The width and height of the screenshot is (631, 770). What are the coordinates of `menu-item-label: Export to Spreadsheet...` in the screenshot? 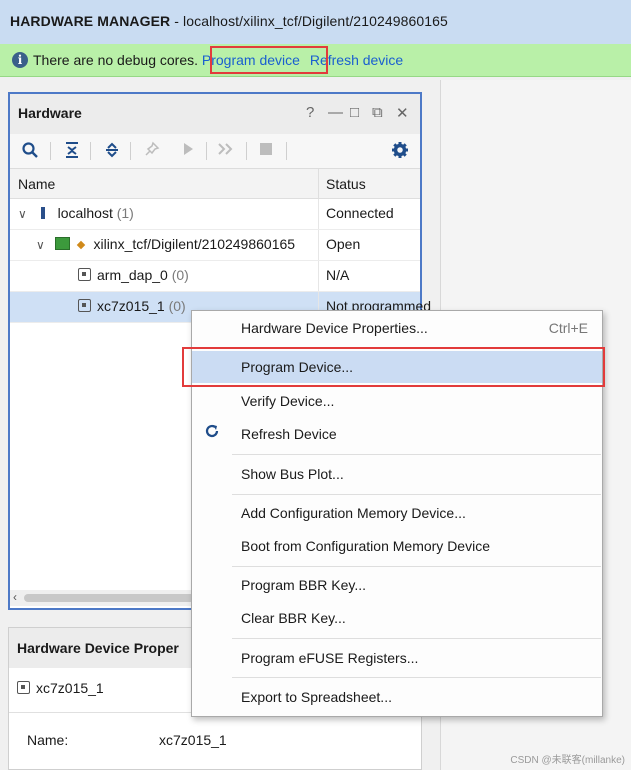 It's located at (316, 697).